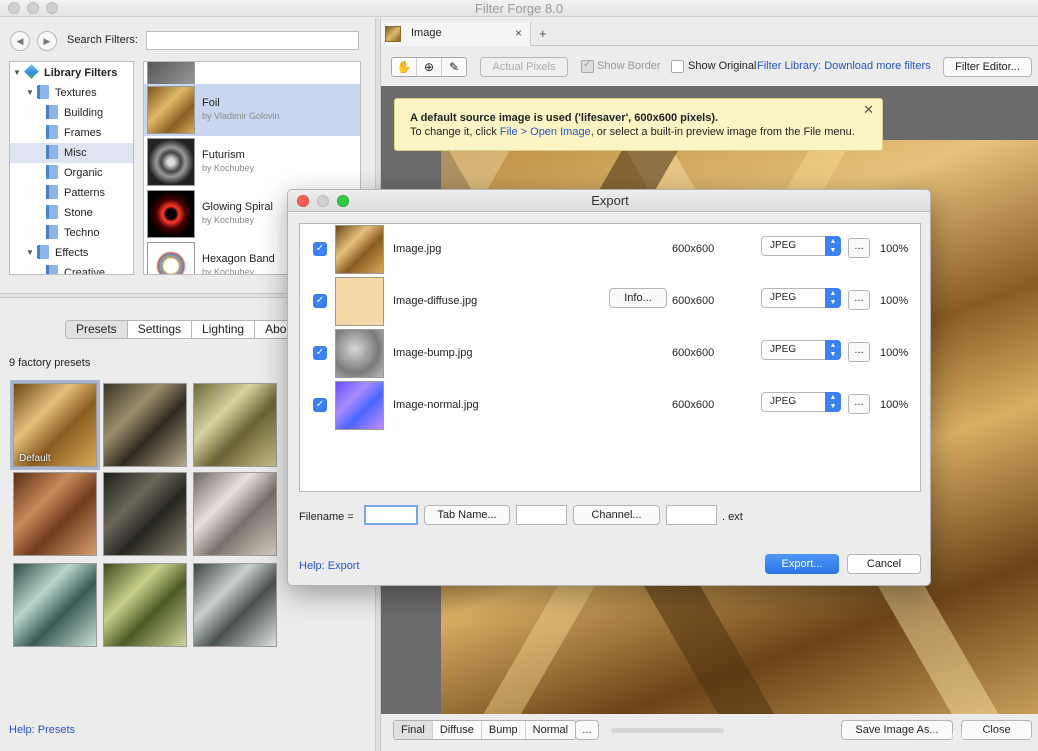  What do you see at coordinates (783, 245) in the screenshot?
I see `format-value: JPEG` at bounding box center [783, 245].